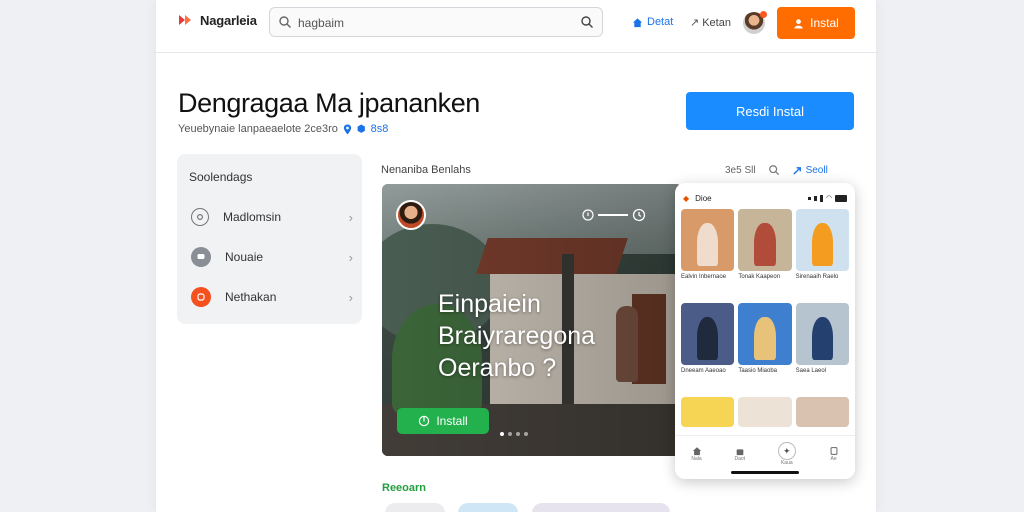 The width and height of the screenshot is (1024, 512). I want to click on install-button-header-label: Instal, so click(824, 23).